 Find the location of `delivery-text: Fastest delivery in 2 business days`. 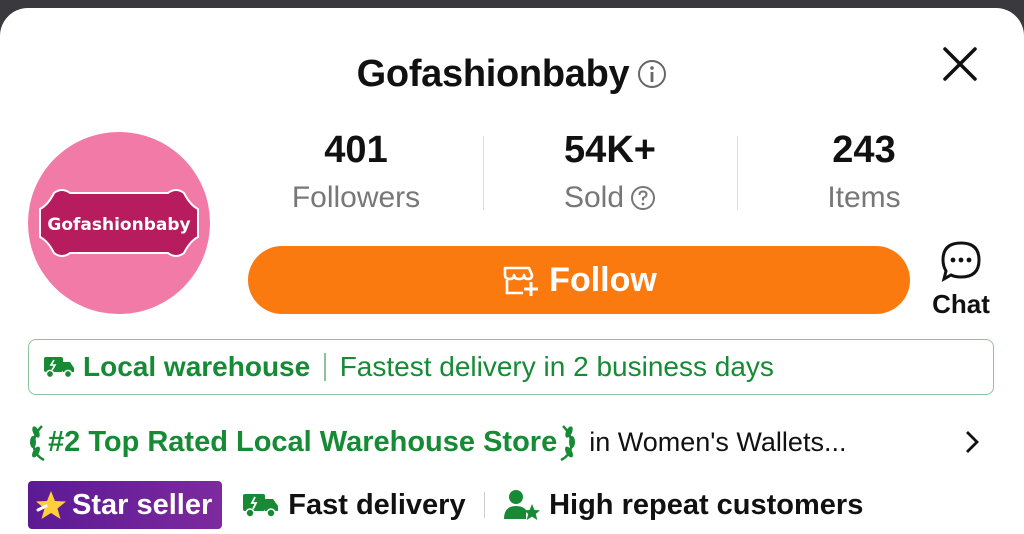

delivery-text: Fastest delivery in 2 business days is located at coordinates (556, 366).